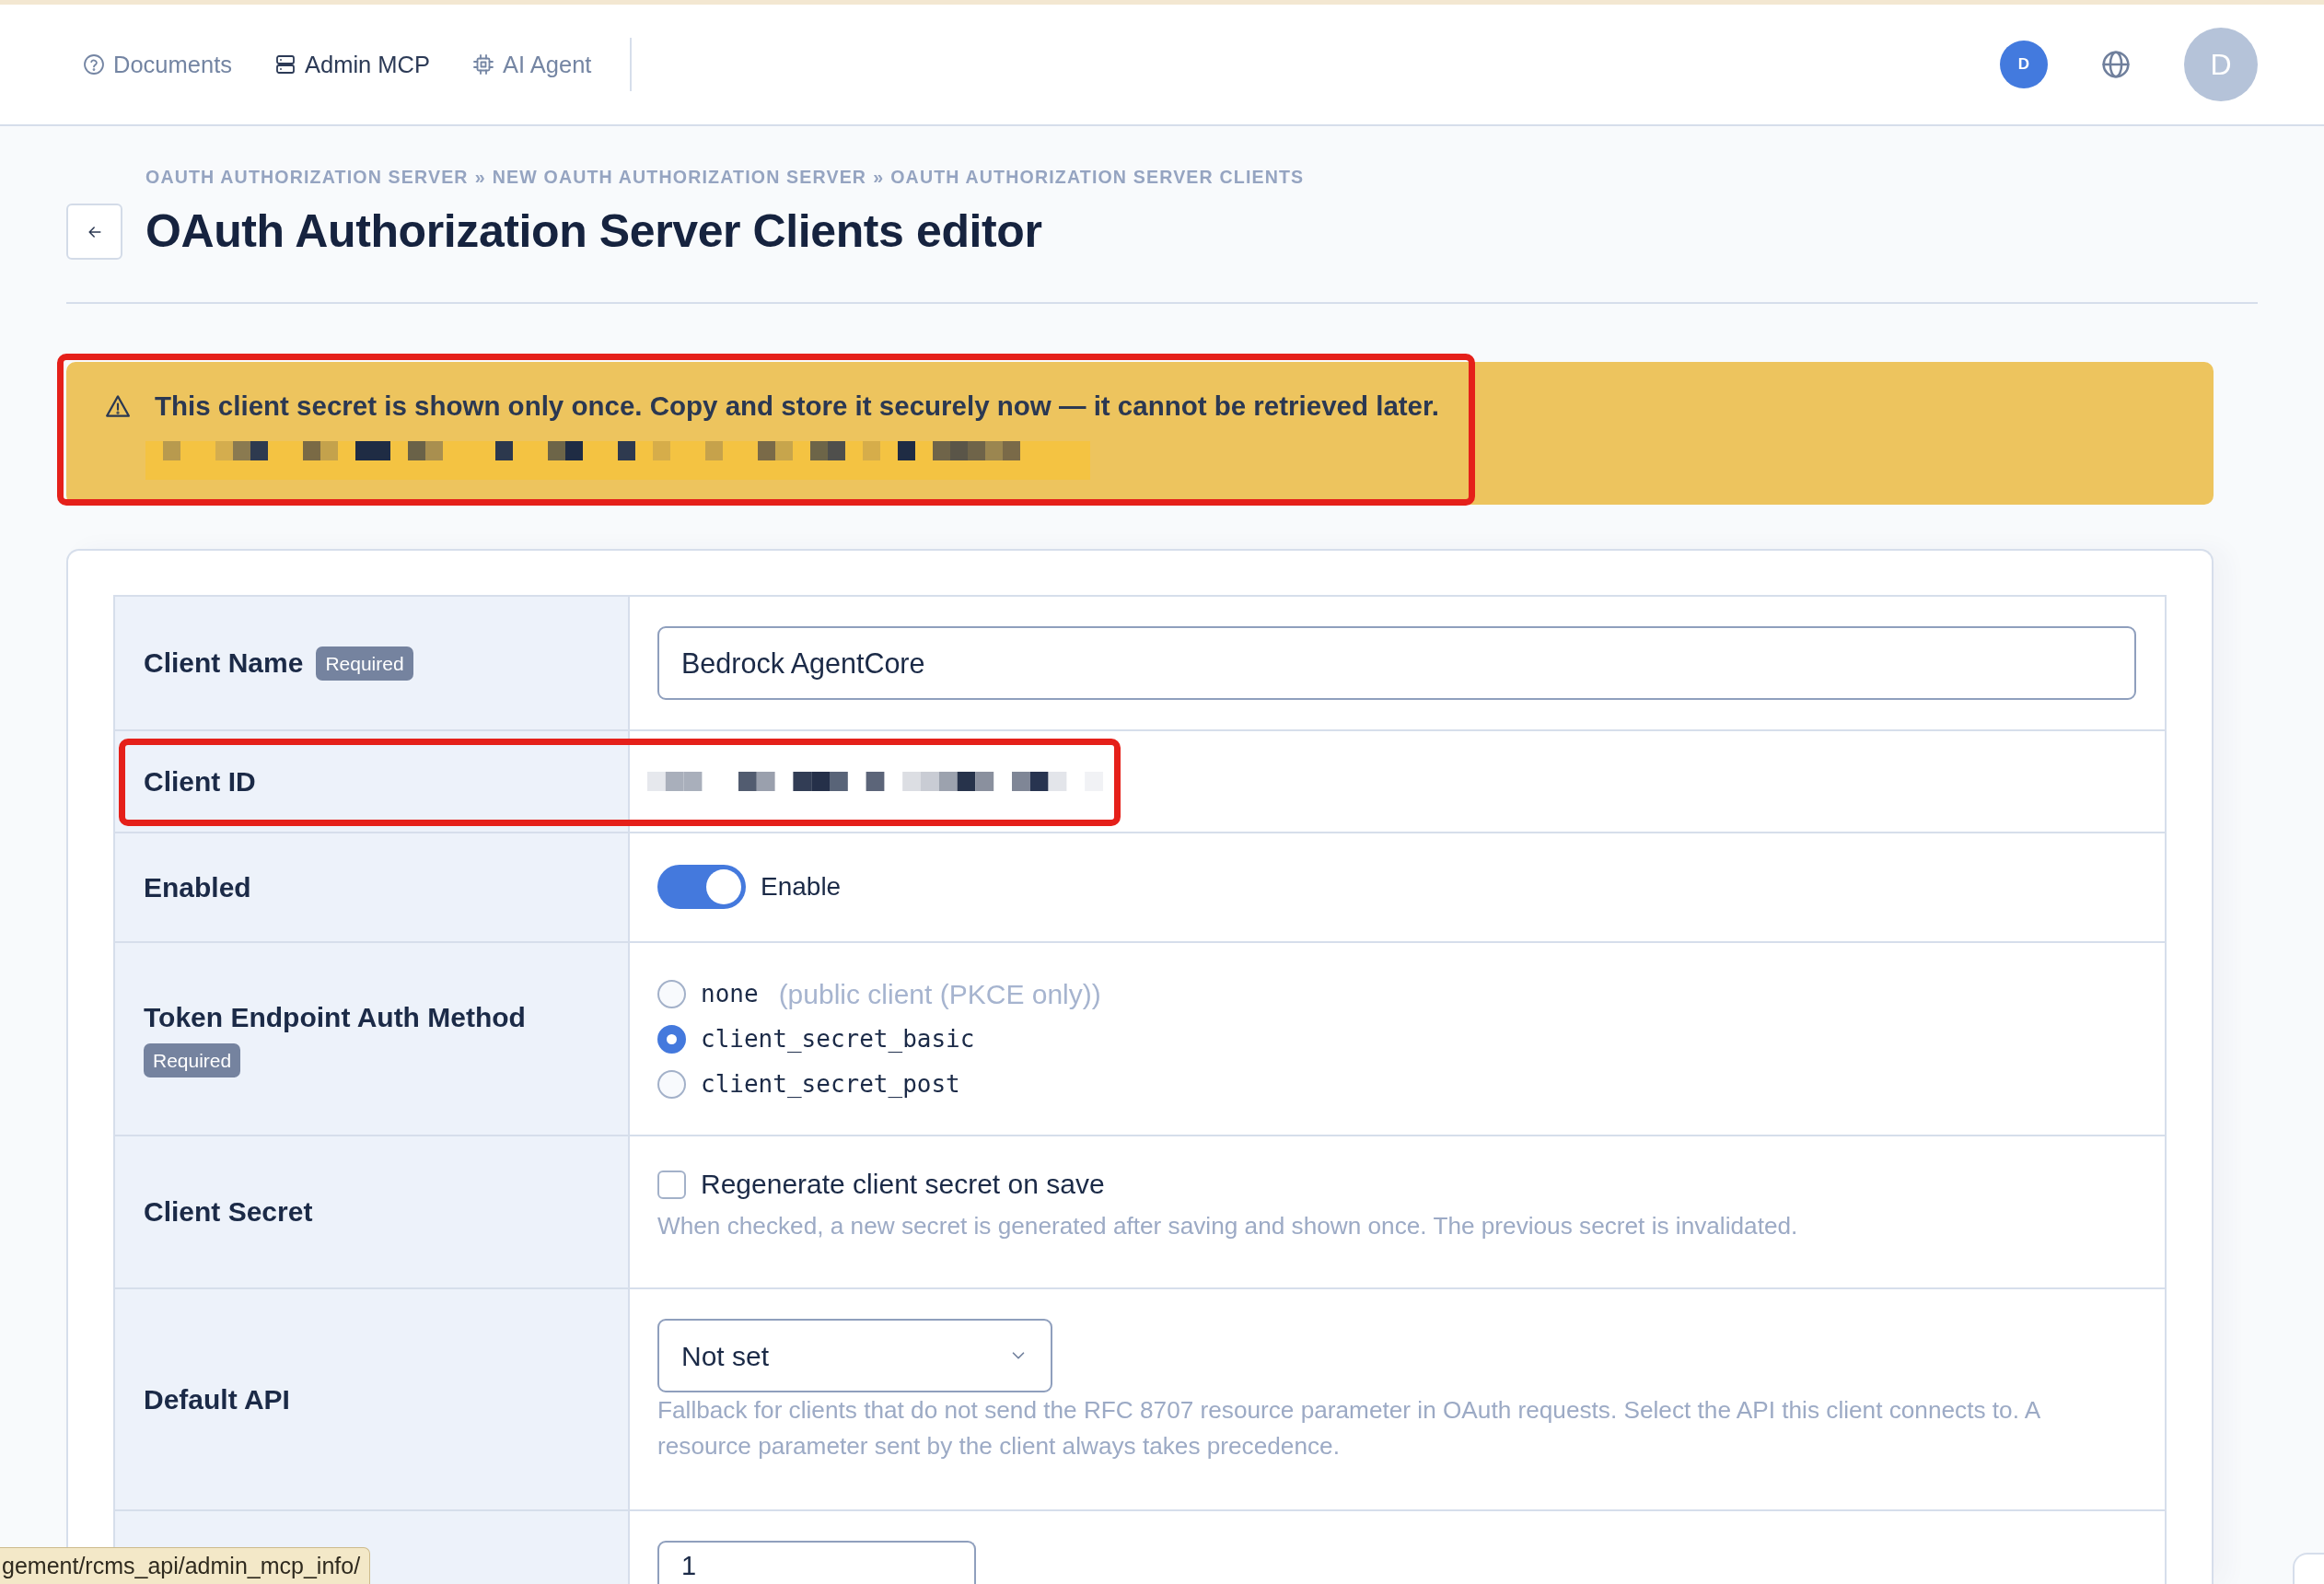  I want to click on radio-note: (public client (PKCE only)), so click(939, 995).